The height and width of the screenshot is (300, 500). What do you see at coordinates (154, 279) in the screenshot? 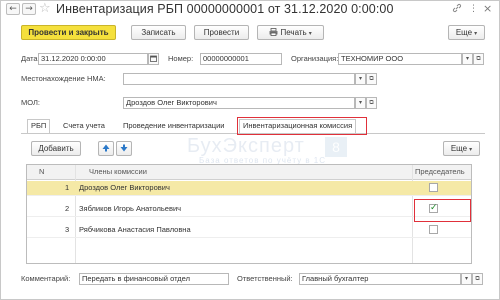
I see `comment-field: Передать в финансовый отдел` at bounding box center [154, 279].